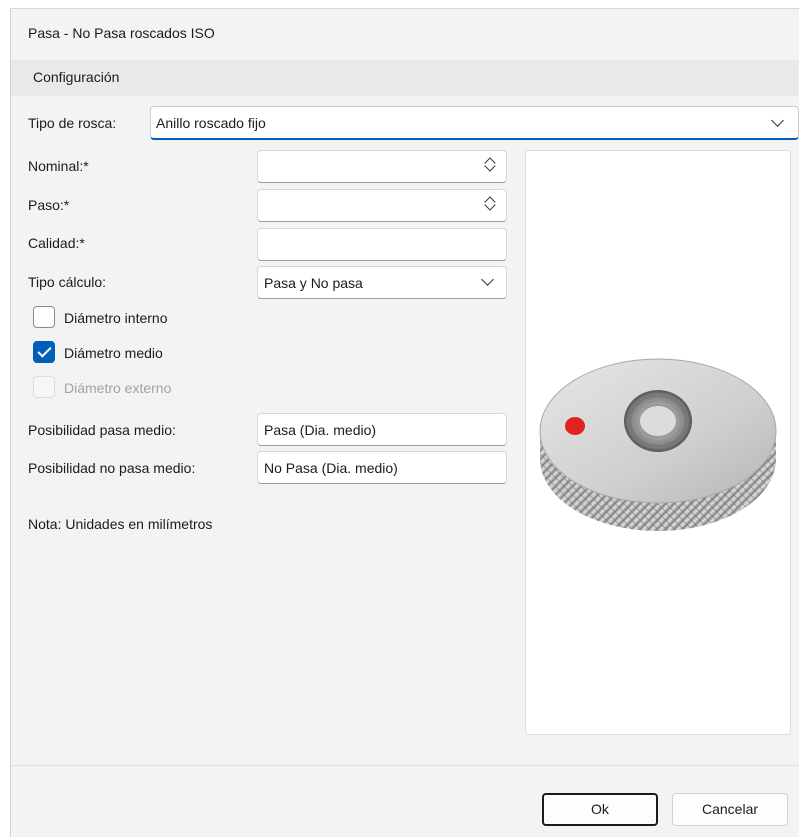 The height and width of the screenshot is (838, 800). I want to click on diametro-externo-label: Diámetro externo, so click(118, 388).